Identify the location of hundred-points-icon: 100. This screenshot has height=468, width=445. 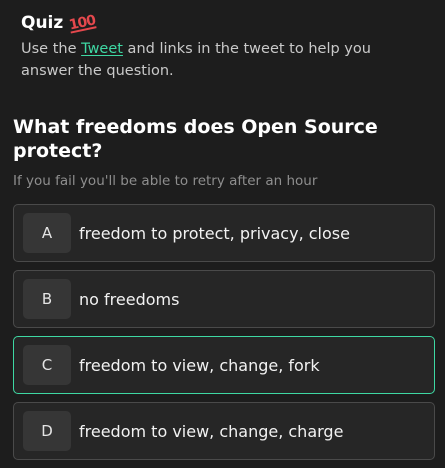
(82, 23).